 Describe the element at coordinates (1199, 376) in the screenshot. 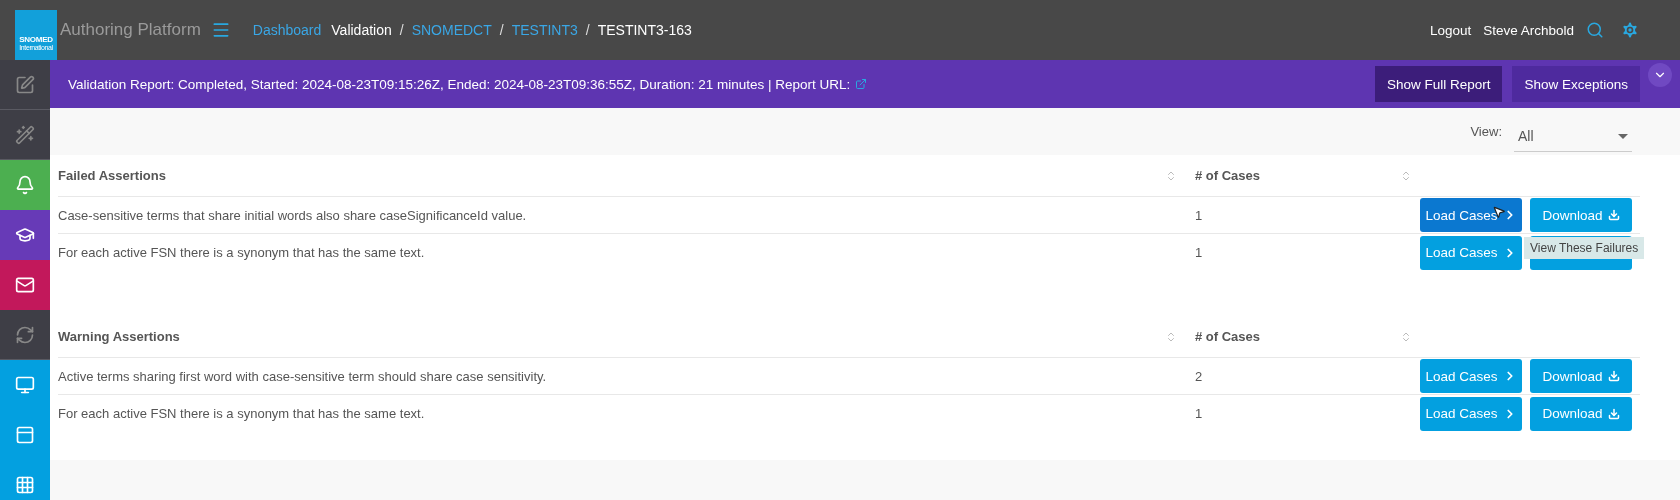

I see `cases-cell-text: 2` at that location.